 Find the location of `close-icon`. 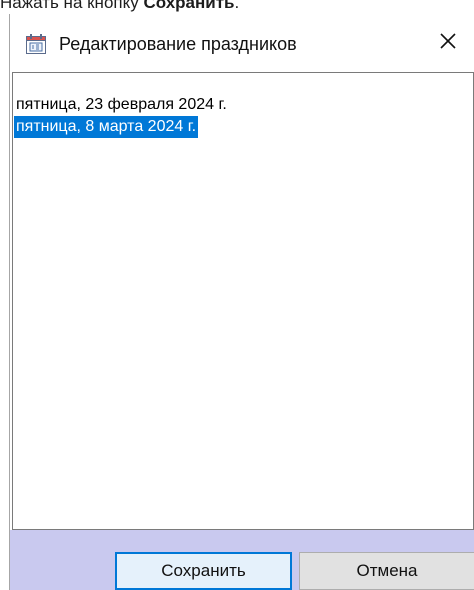

close-icon is located at coordinates (448, 43).